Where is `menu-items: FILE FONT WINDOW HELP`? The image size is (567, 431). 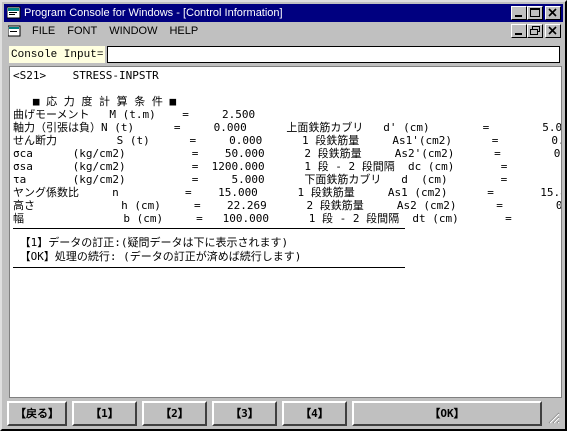 menu-items: FILE FONT WINDOW HELP is located at coordinates (115, 31).